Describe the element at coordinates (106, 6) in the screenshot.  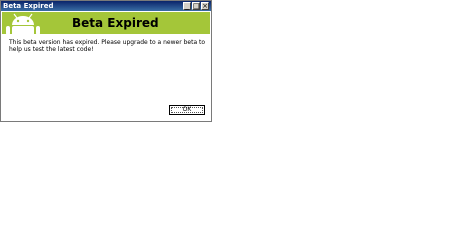
I see `title-bar: Beta Expired _ □ ×` at that location.